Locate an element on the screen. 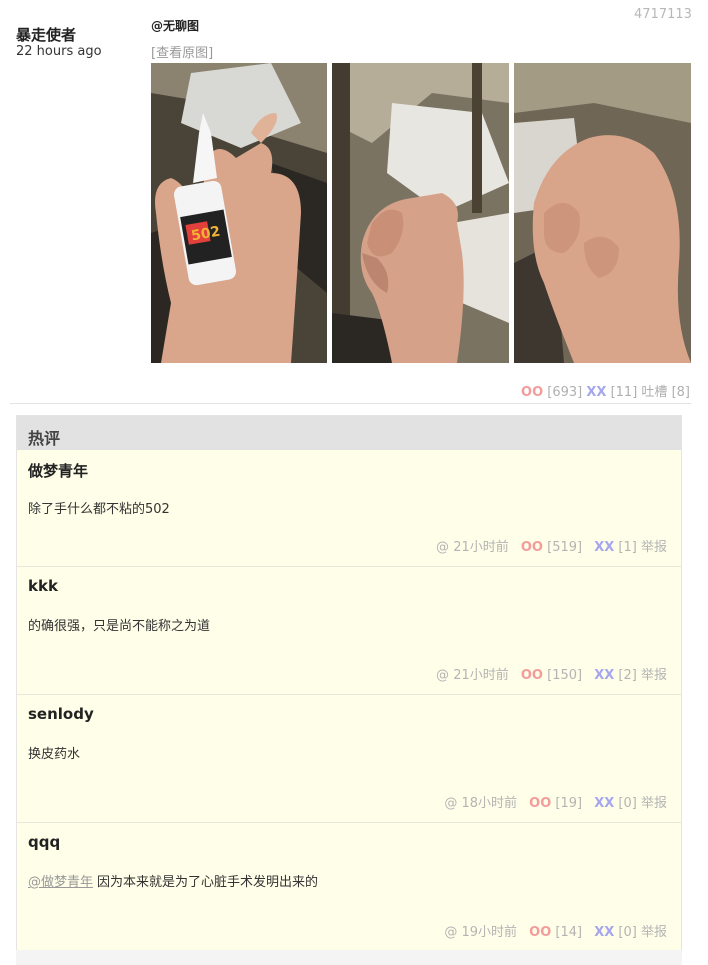 This screenshot has height=965, width=708. hot-comments-header: 热评 is located at coordinates (349, 432).